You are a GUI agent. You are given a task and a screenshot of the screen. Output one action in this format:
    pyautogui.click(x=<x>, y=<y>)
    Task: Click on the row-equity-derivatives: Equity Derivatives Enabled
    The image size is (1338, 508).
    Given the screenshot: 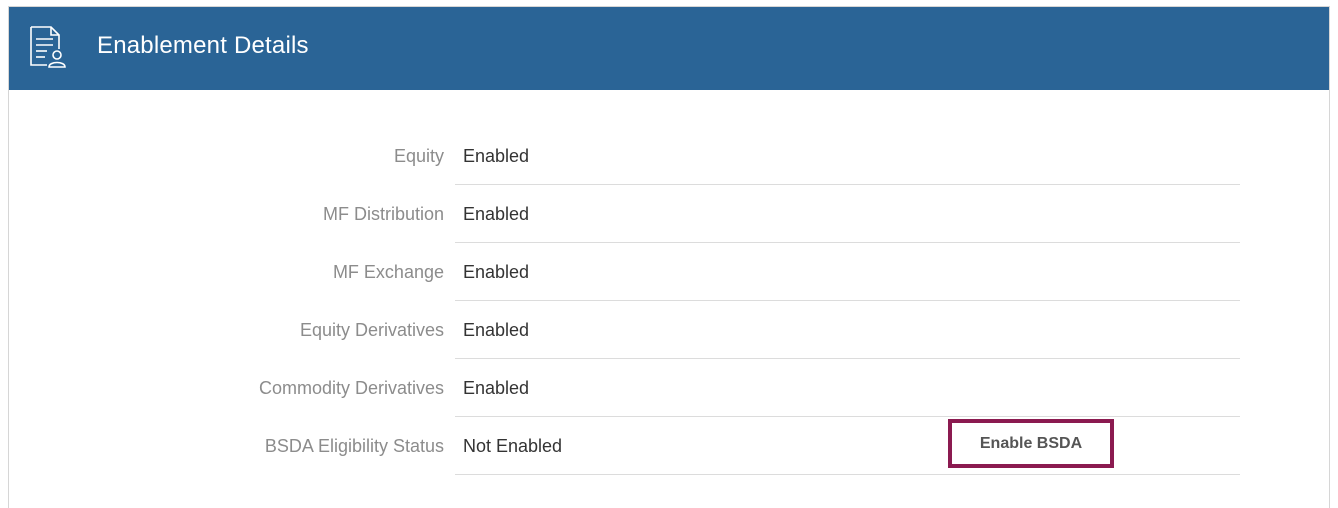 What is the action you would take?
    pyautogui.click(x=669, y=330)
    